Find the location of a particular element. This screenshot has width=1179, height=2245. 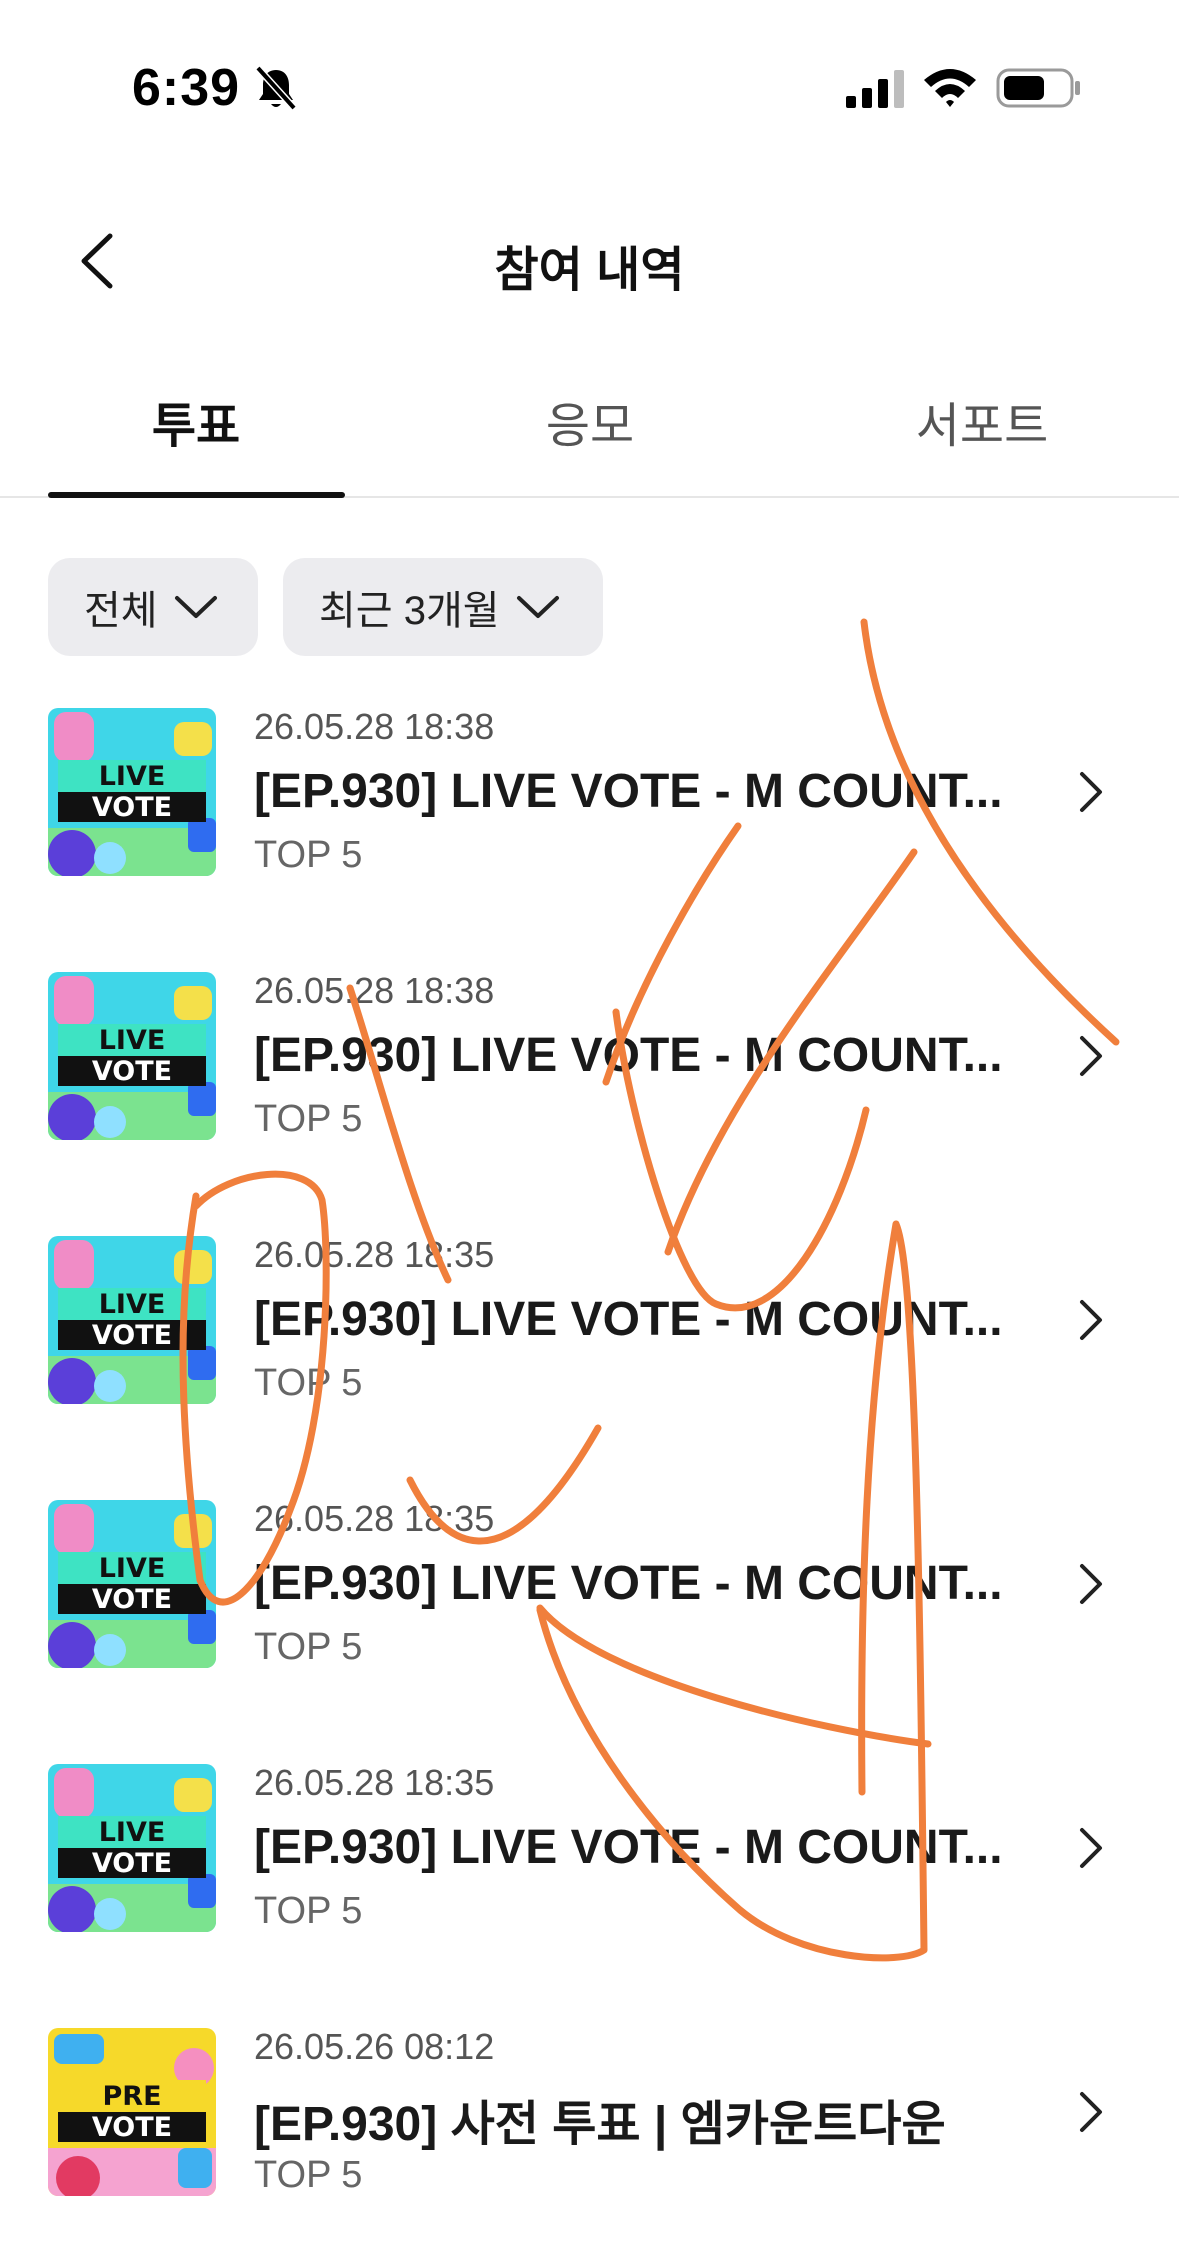

tab-vote: 투표 is located at coordinates (196, 421).